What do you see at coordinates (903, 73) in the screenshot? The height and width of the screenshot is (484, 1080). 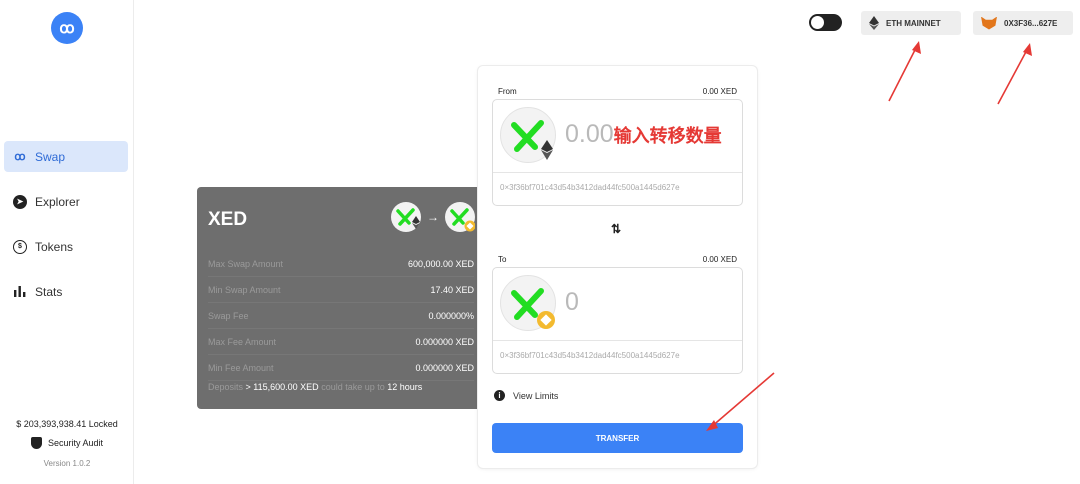 I see `arrow-to-network` at bounding box center [903, 73].